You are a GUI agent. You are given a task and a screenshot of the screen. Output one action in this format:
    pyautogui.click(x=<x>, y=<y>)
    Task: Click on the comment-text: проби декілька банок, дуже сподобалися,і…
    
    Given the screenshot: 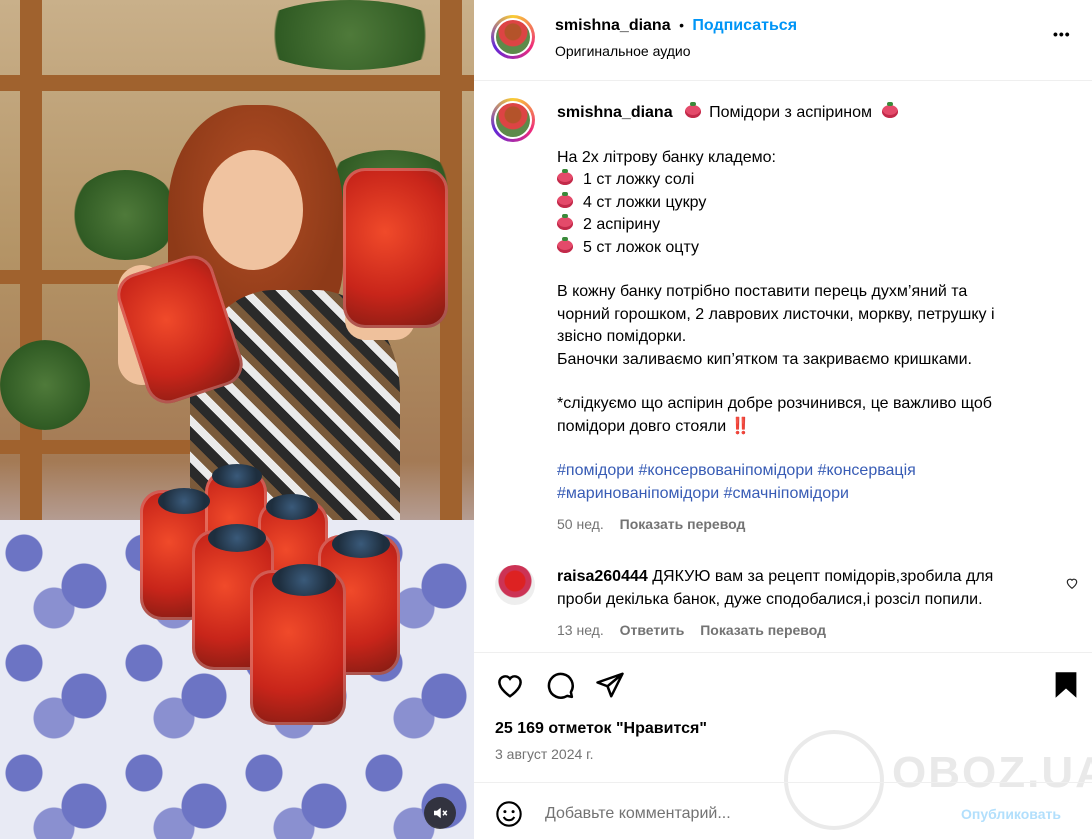 What is the action you would take?
    pyautogui.click(x=770, y=599)
    